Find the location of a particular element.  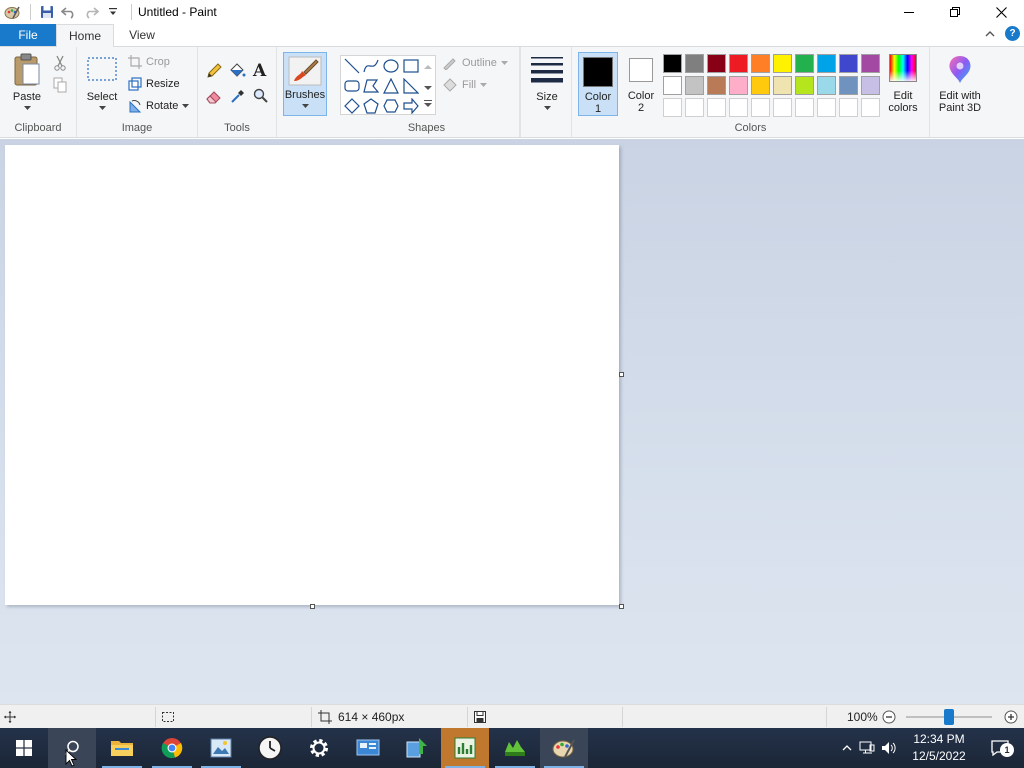

rectangle-shape-icon is located at coordinates (411, 66).